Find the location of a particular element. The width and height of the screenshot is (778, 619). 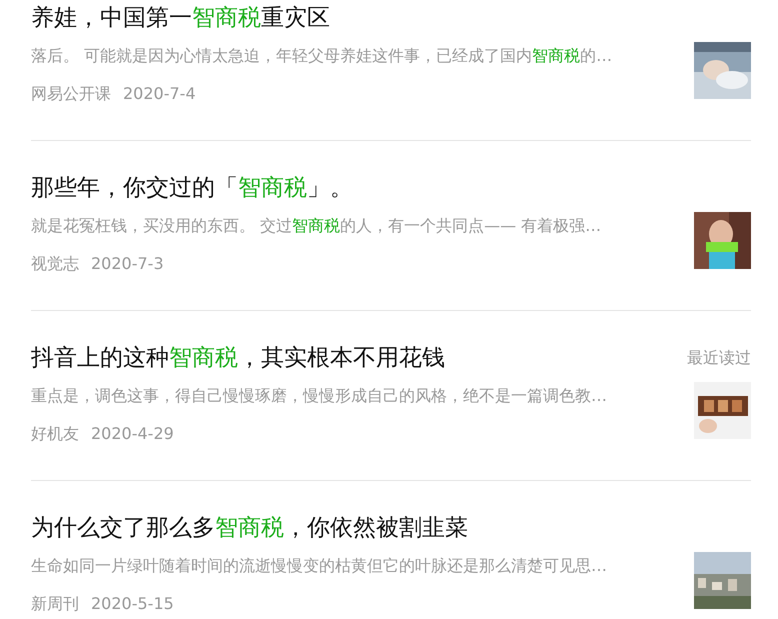

article-source: 新周刊 is located at coordinates (55, 604).